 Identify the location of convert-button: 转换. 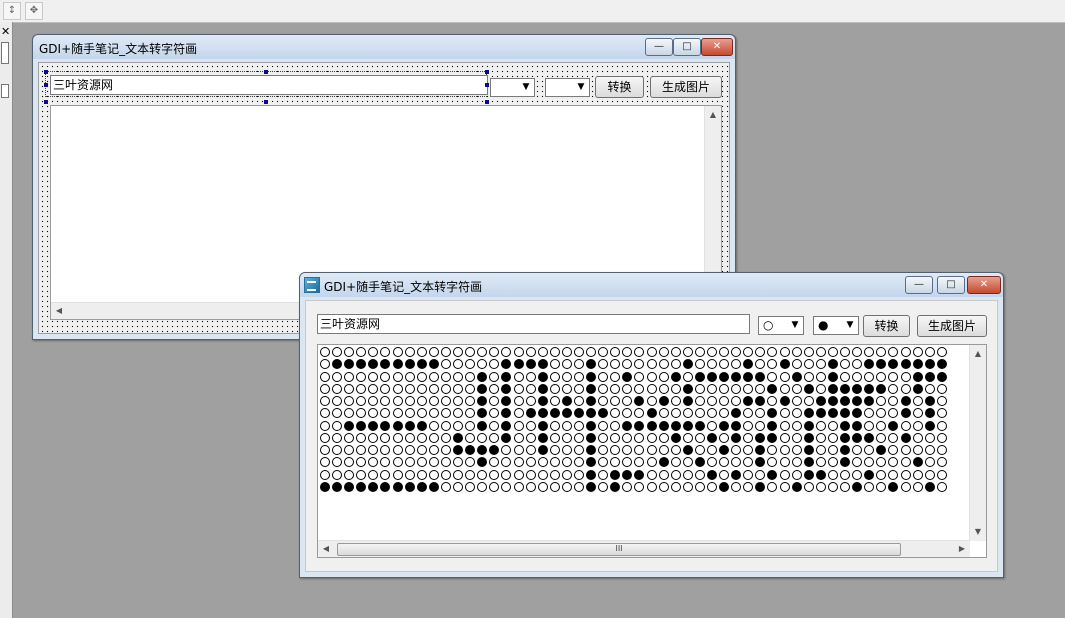
(886, 326).